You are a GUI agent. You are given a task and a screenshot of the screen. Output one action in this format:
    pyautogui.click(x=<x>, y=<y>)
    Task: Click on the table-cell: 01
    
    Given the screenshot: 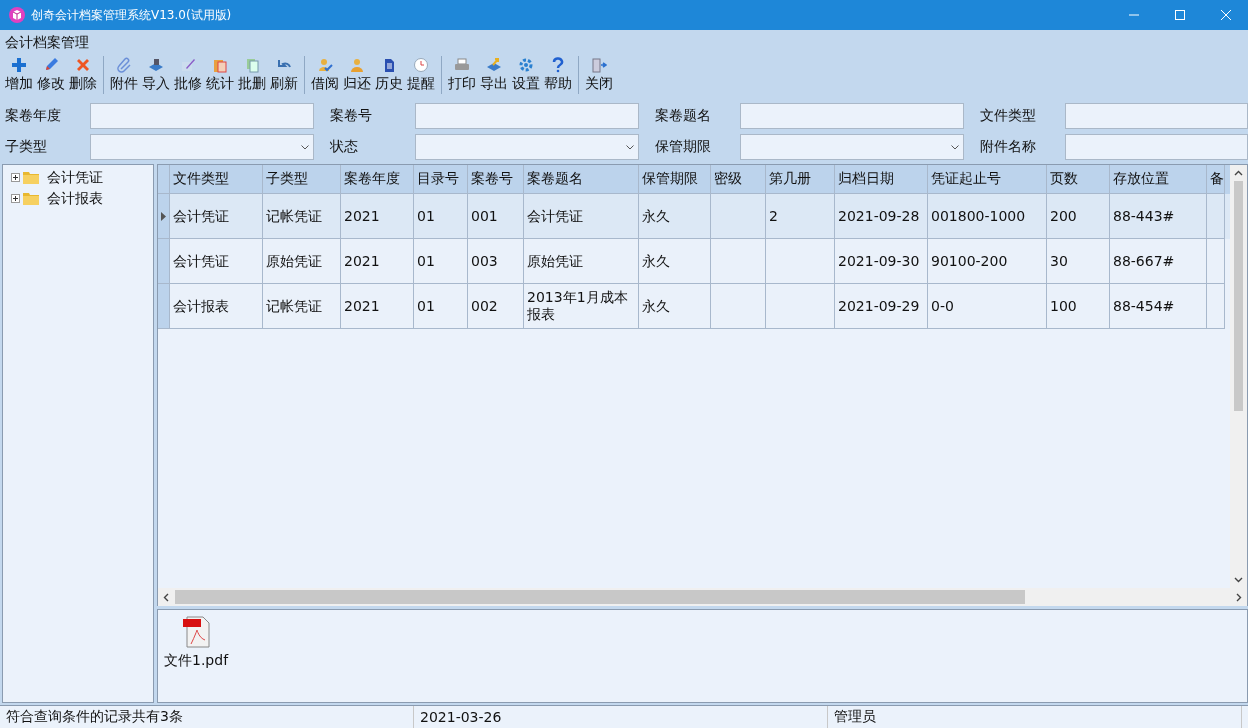 What is the action you would take?
    pyautogui.click(x=441, y=306)
    